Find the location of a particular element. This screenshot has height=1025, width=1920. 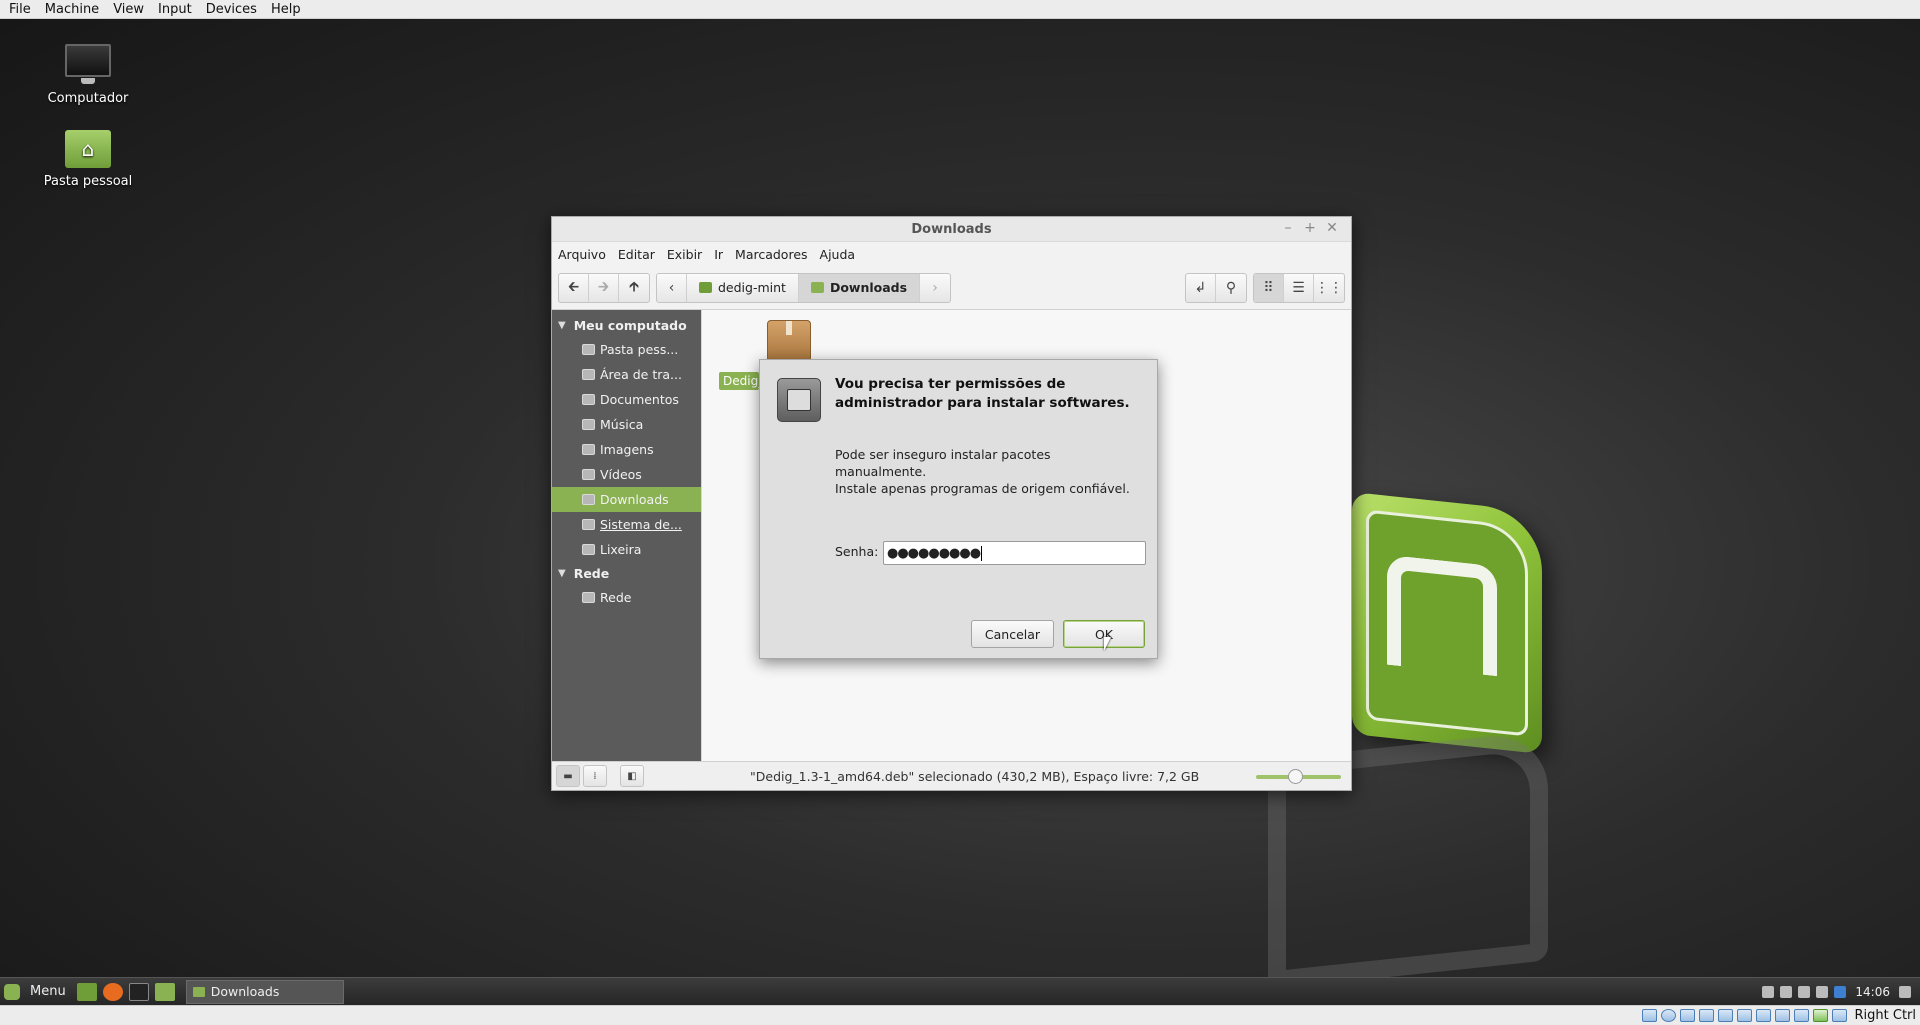

desktop-icon-home: ⌂ Pasta pessoal is located at coordinates (88, 159).